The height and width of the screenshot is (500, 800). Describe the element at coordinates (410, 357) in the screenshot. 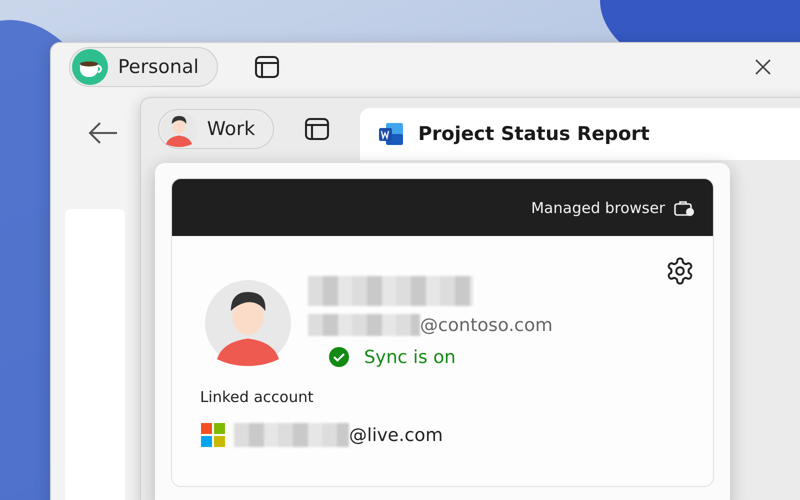

I see `sync-status: Sync is on` at that location.